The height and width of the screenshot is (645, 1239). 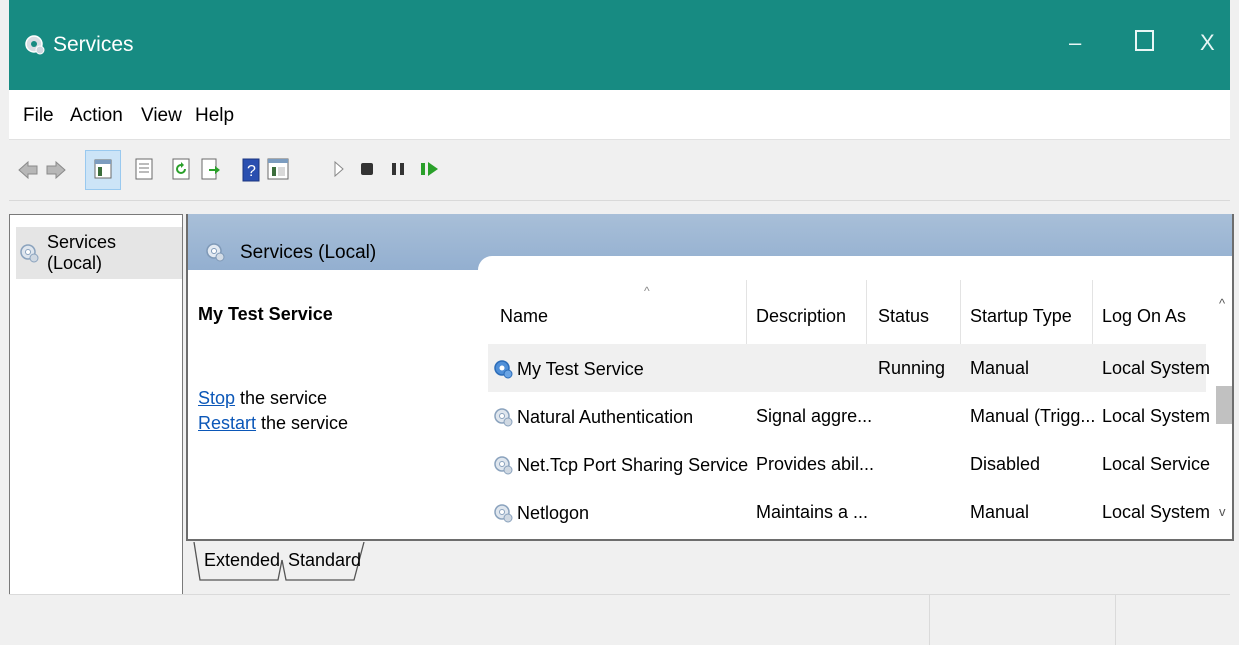 I want to click on menu-bar: File Action View Help, so click(x=619, y=115).